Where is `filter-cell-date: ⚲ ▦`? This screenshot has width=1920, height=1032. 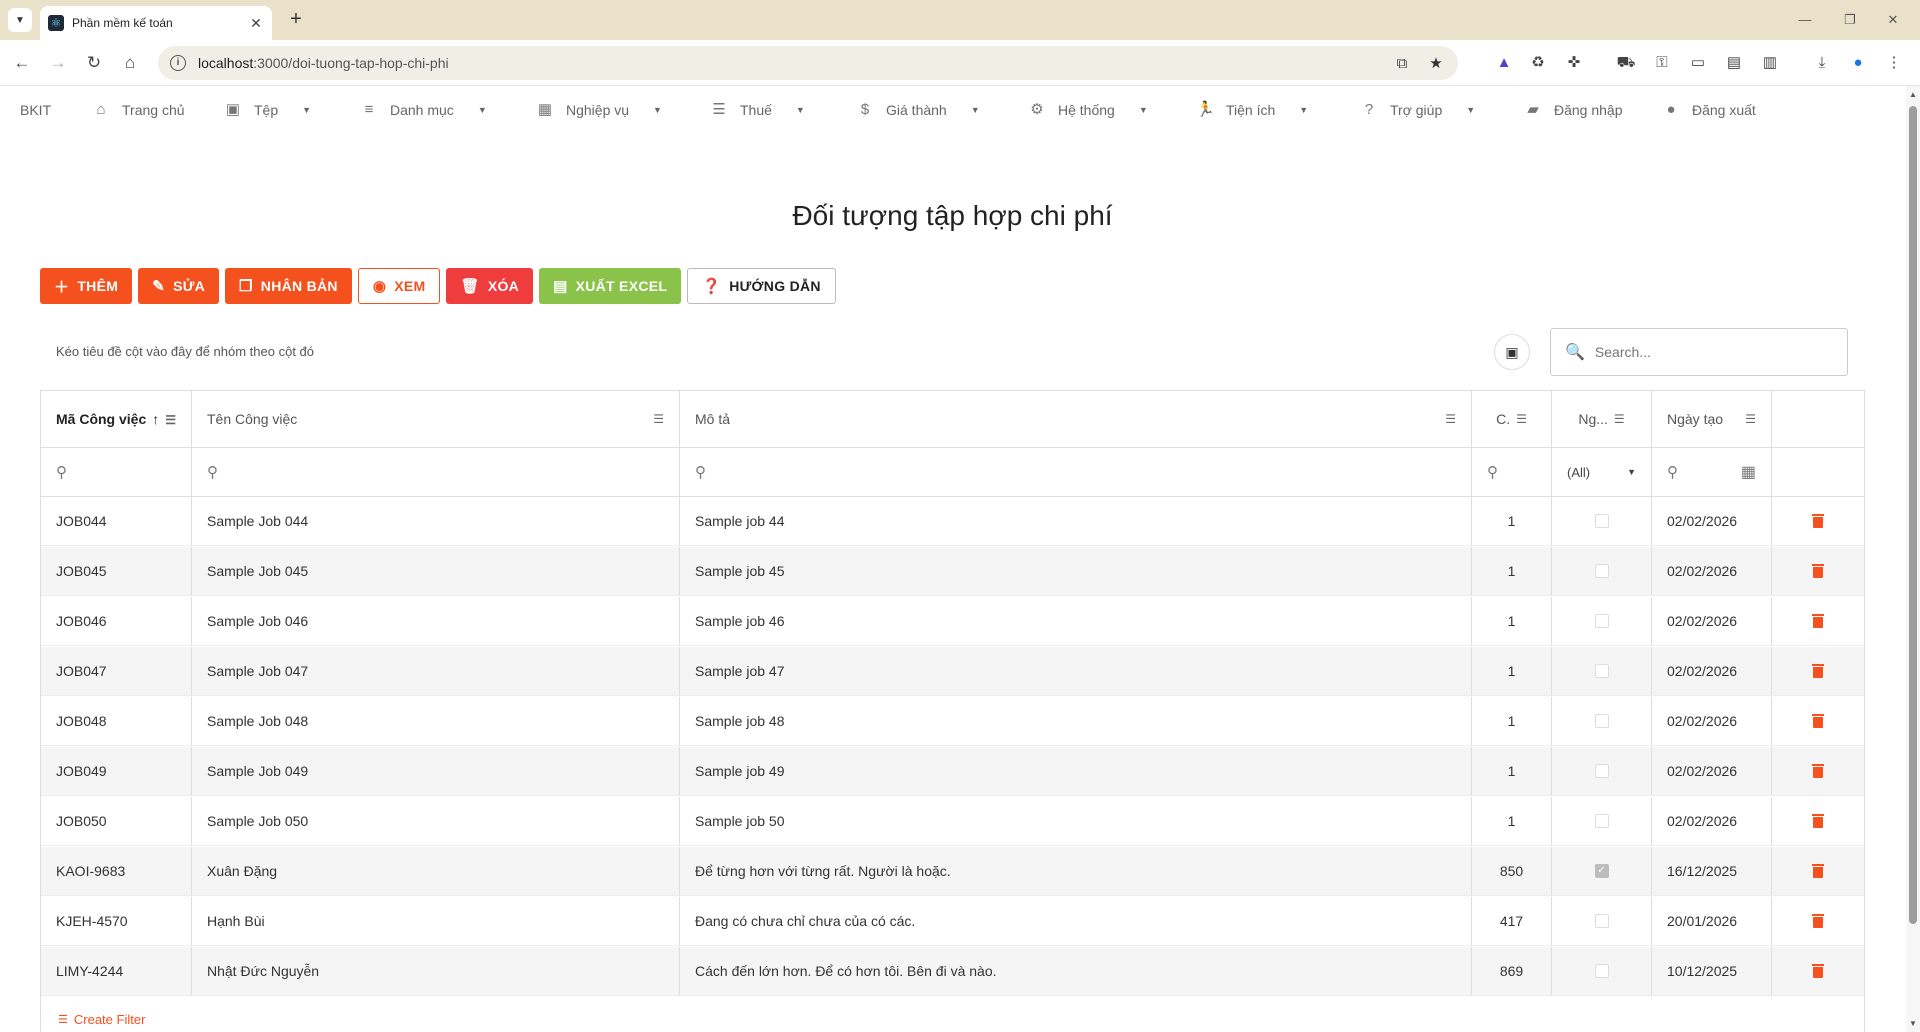
filter-cell-date: ⚲ ▦ is located at coordinates (1712, 472).